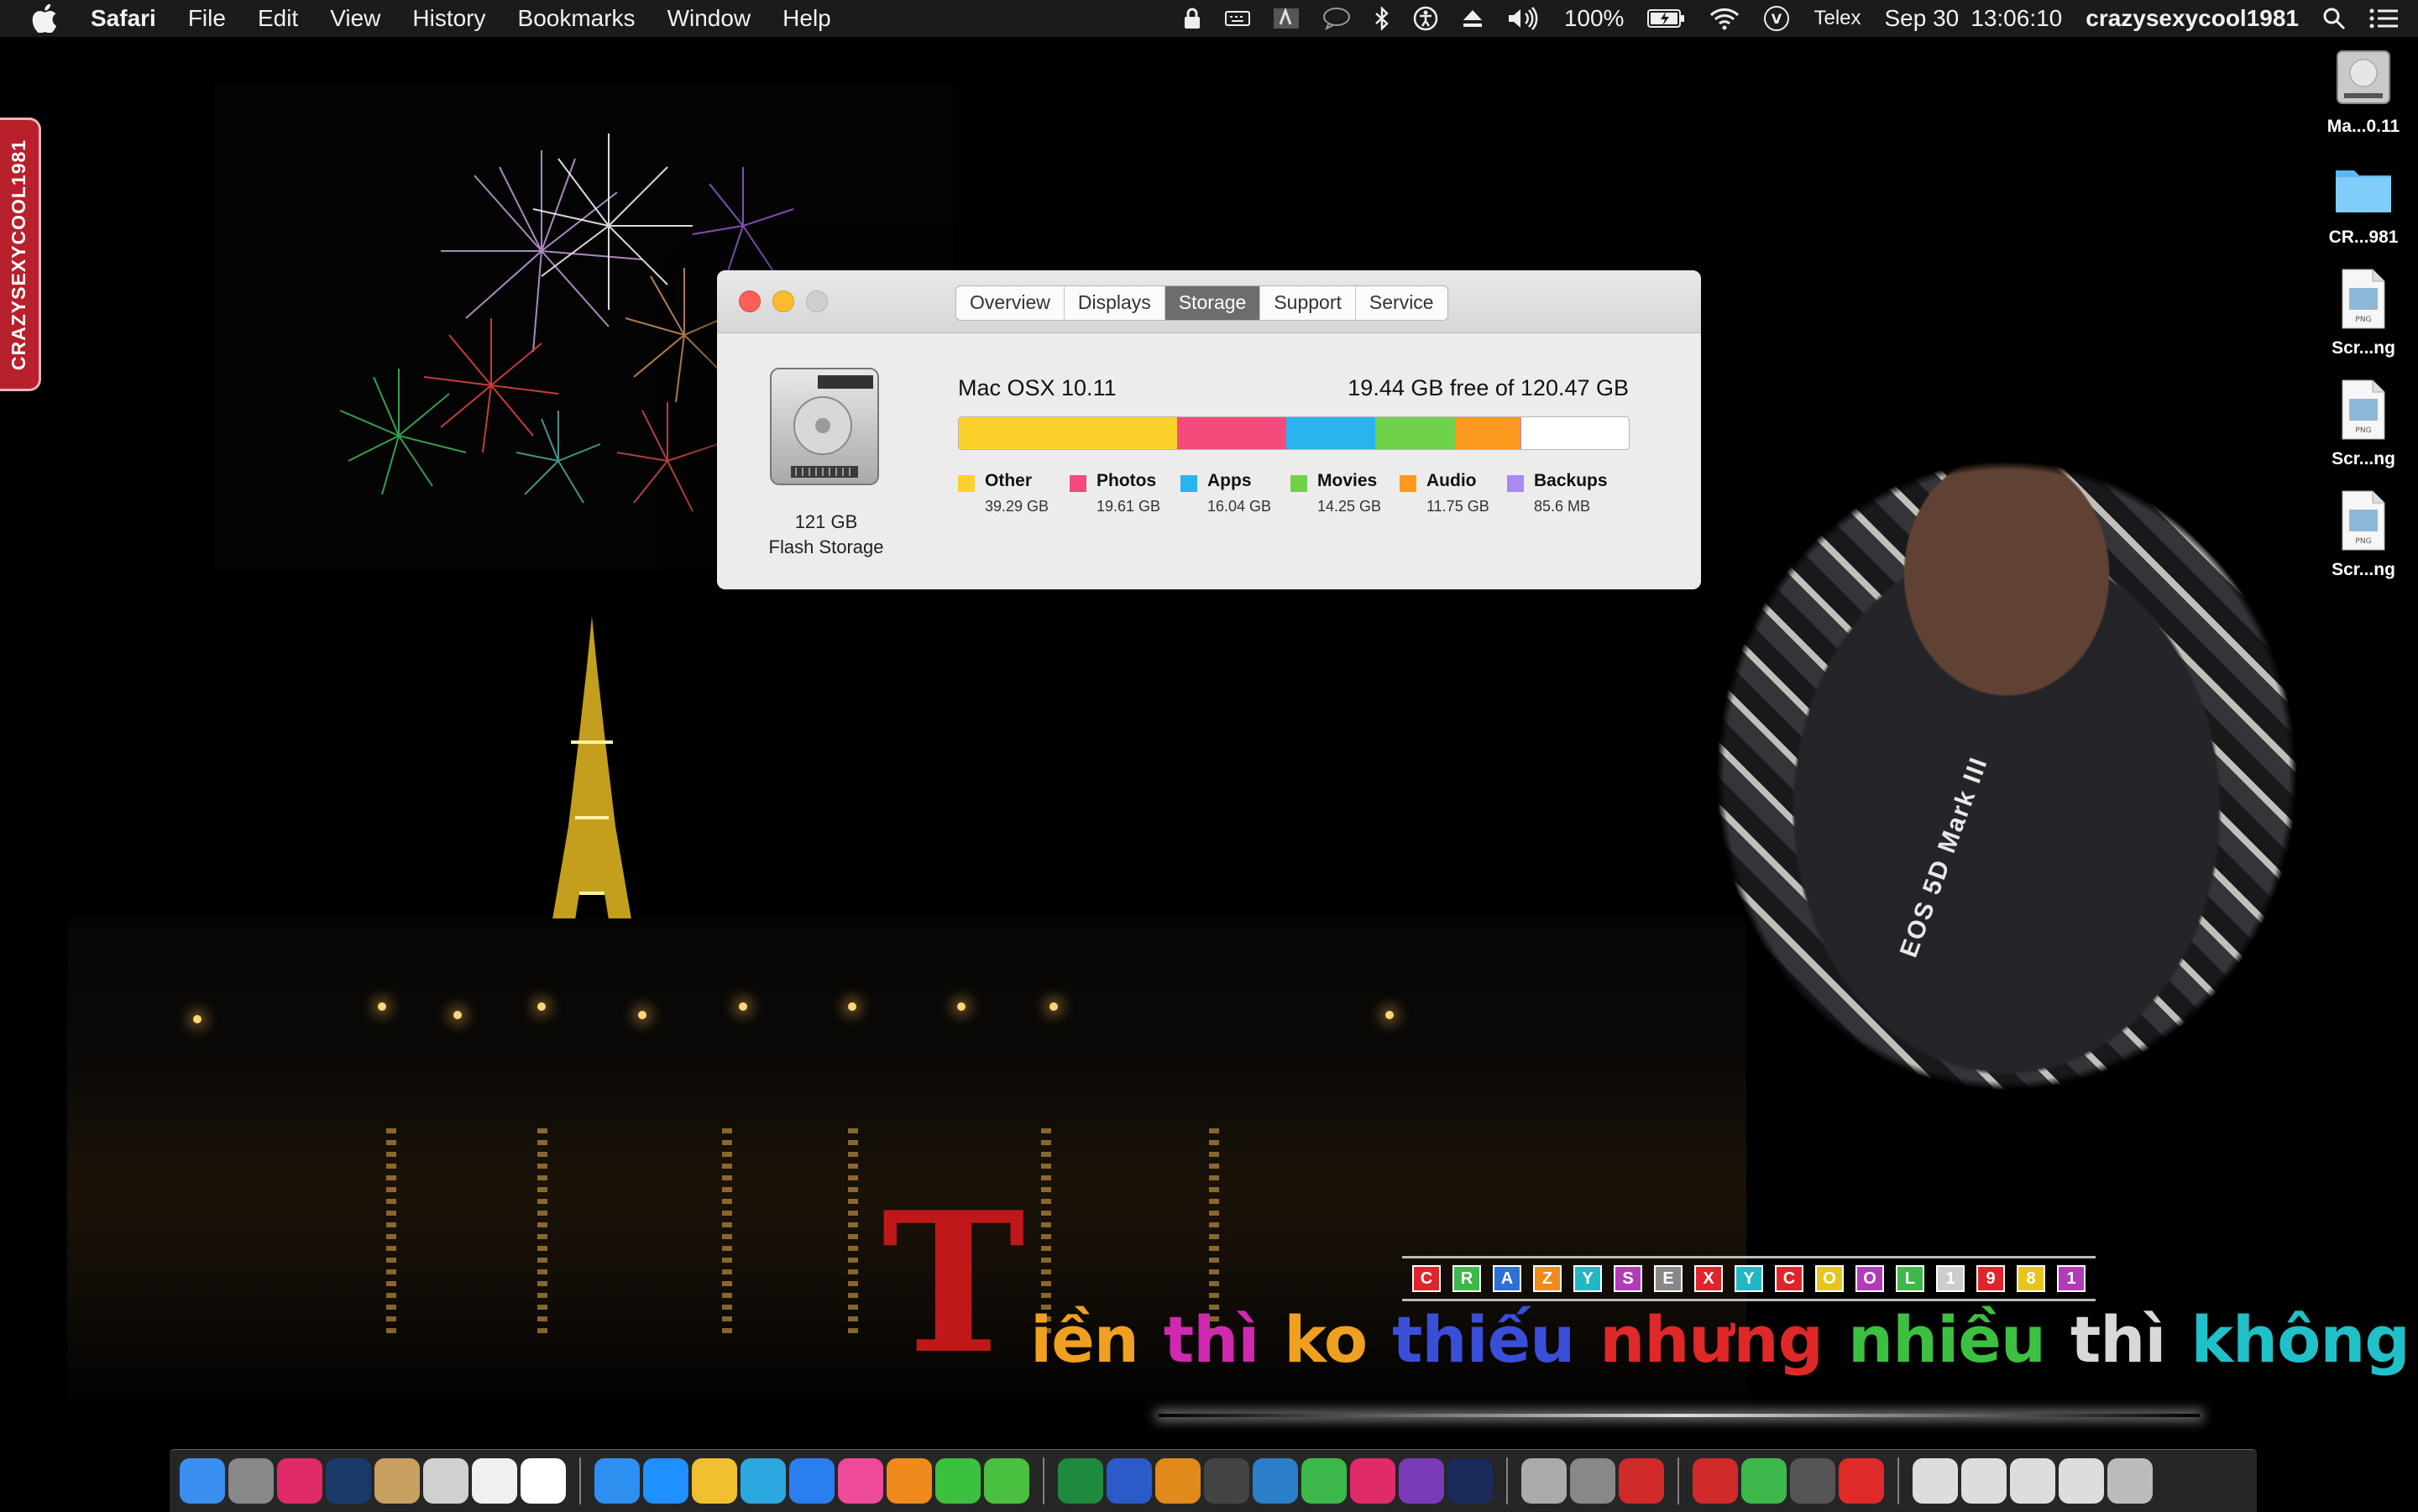 This screenshot has height=1512, width=2418. Describe the element at coordinates (1275, 1481) in the screenshot. I see `dock-photo-viewer-icon` at that location.